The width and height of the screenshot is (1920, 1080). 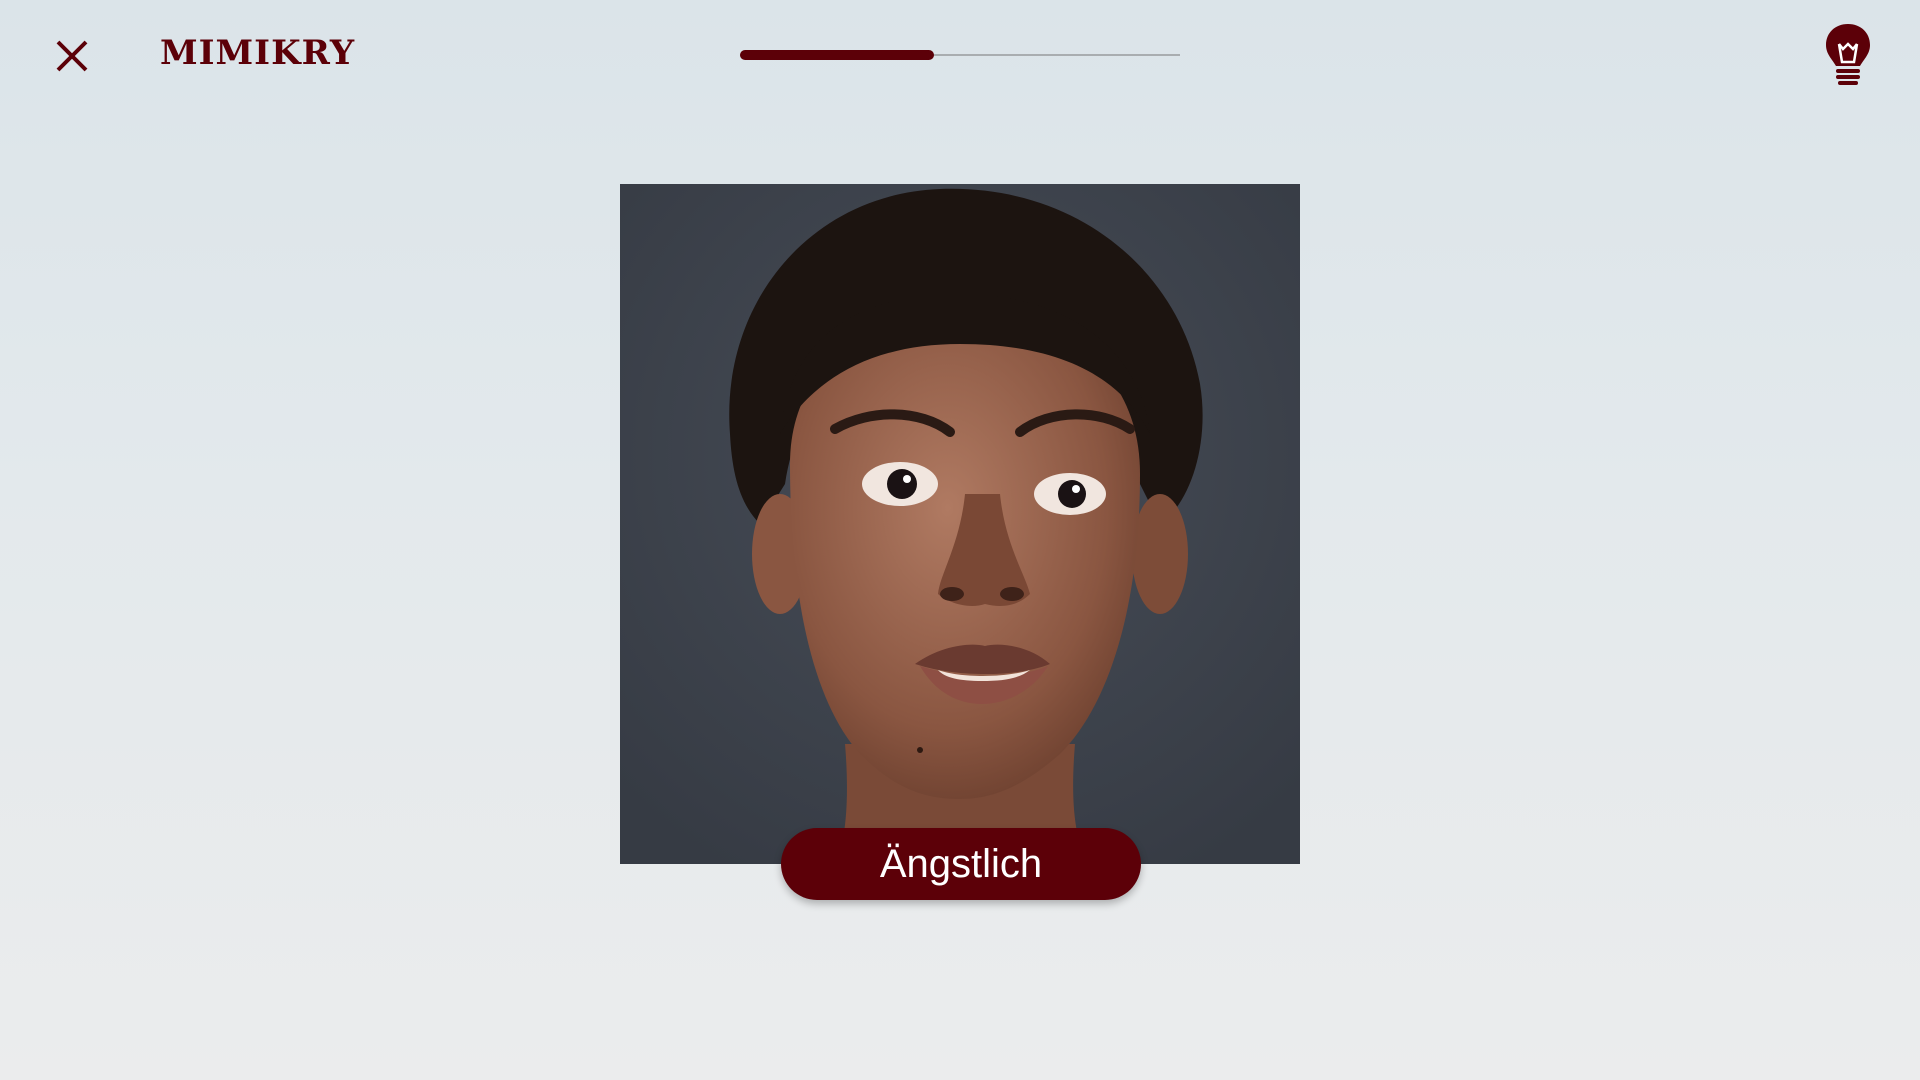 I want to click on close-icon, so click(x=72, y=56).